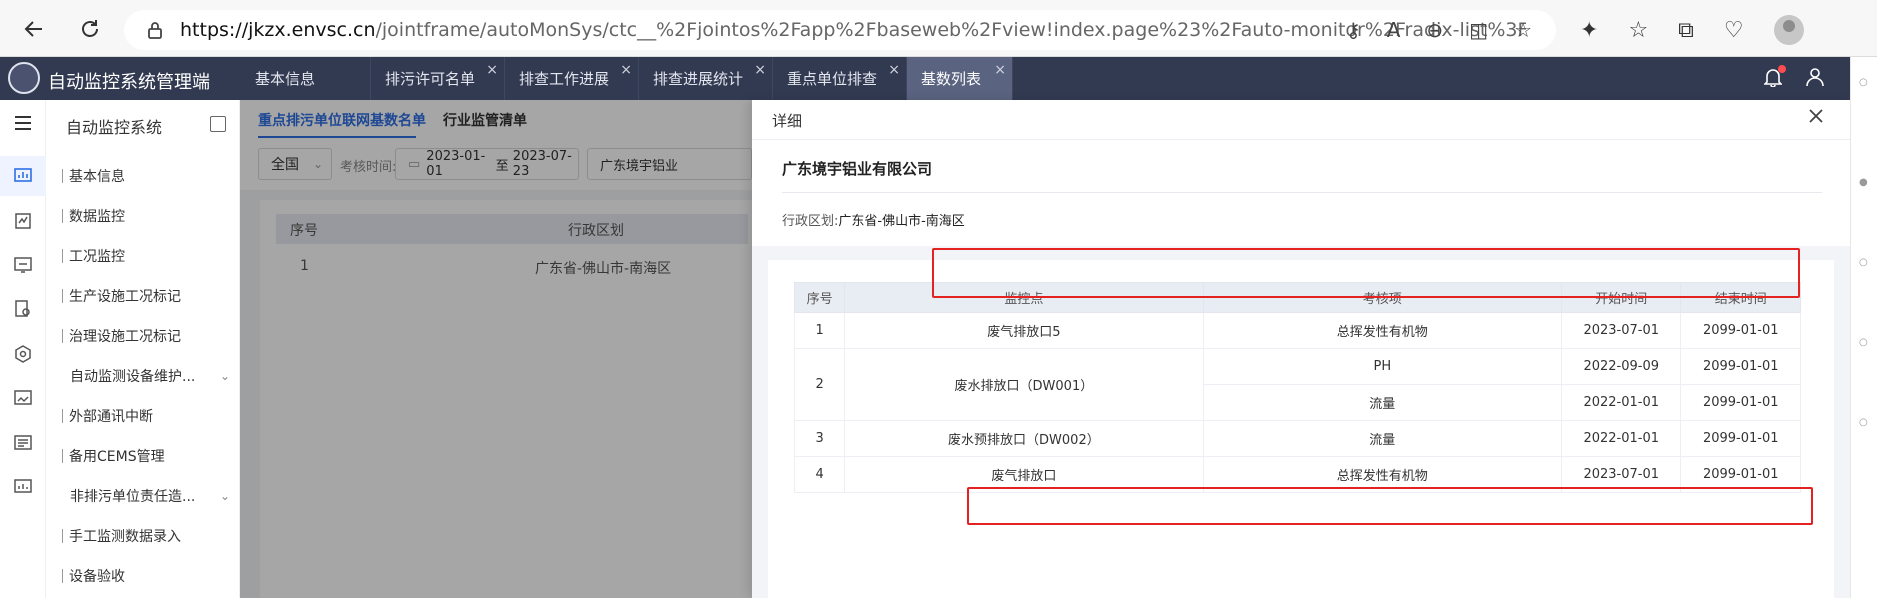 This screenshot has height=598, width=1877. I want to click on table-row: 2 废水排放口（DW001） PH 2022-09-09 2099-01-01, so click(1297, 384).